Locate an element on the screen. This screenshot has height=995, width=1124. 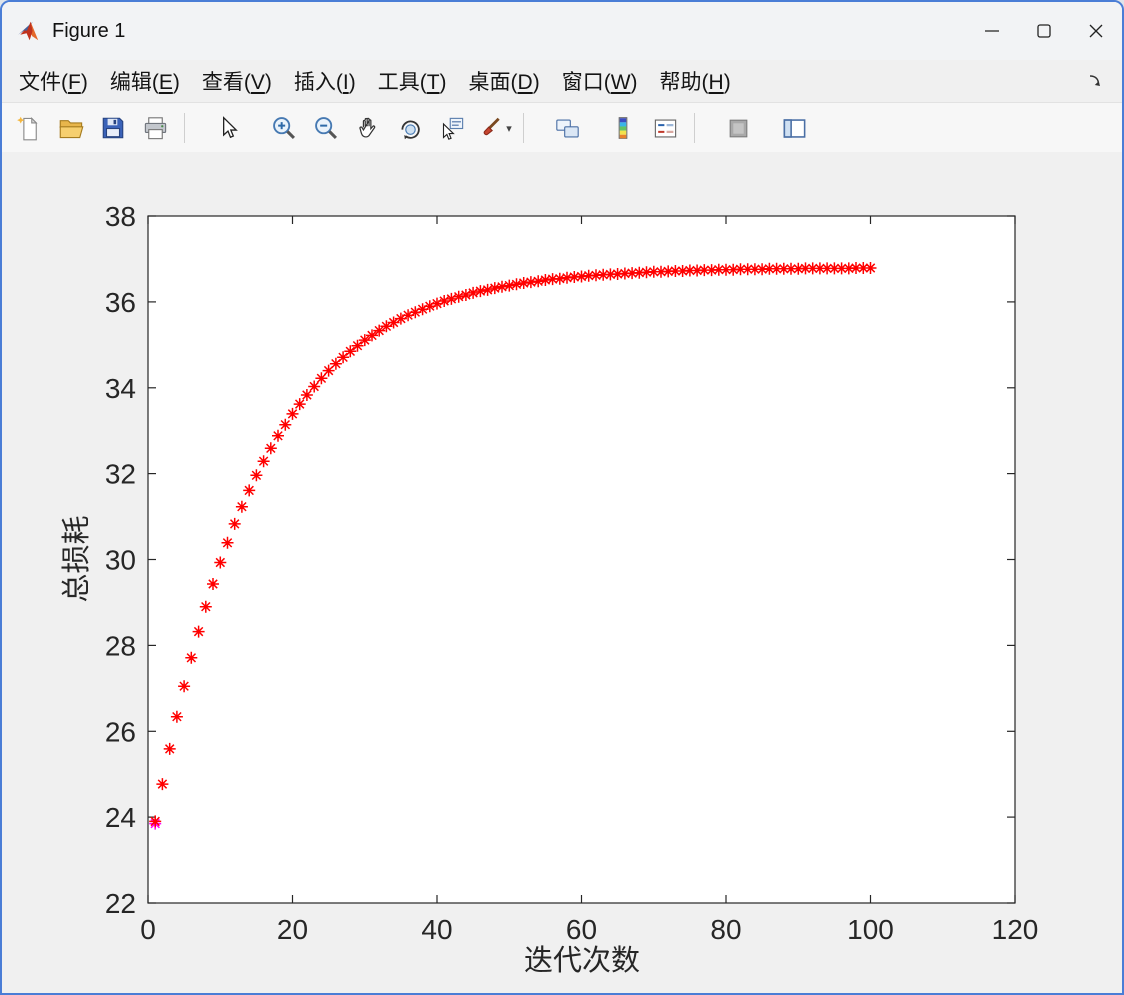
menu-file: 文件(F) is located at coordinates (53, 81).